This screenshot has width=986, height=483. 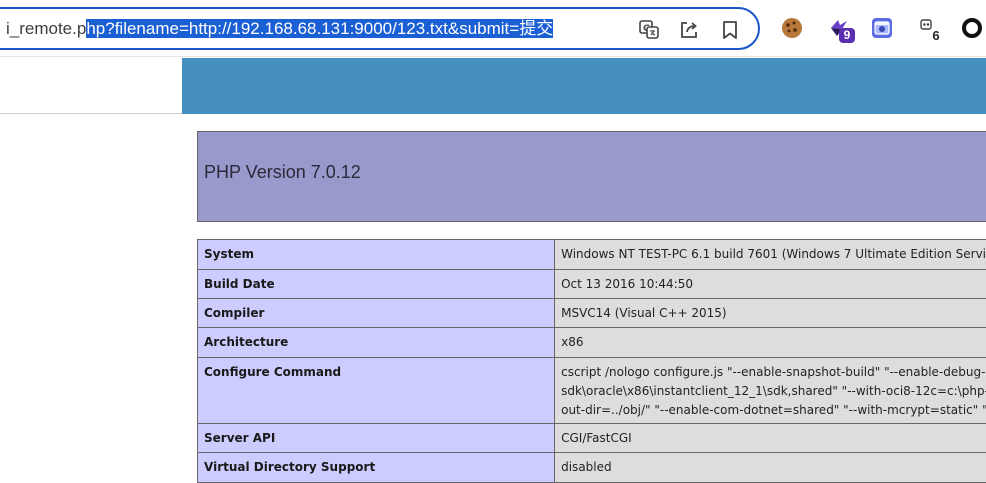 What do you see at coordinates (376, 468) in the screenshot?
I see `row-key: Virtual Directory Support` at bounding box center [376, 468].